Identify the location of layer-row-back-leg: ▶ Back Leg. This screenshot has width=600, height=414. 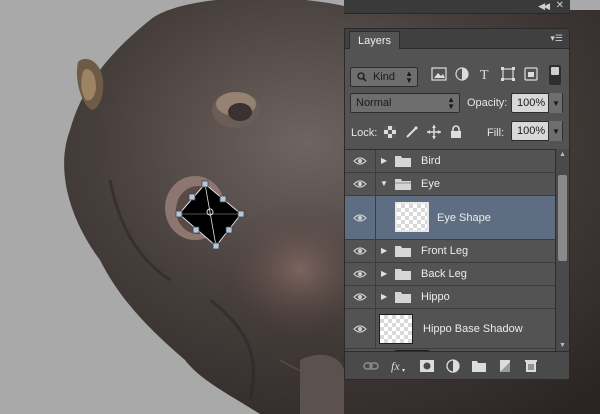
(450, 274).